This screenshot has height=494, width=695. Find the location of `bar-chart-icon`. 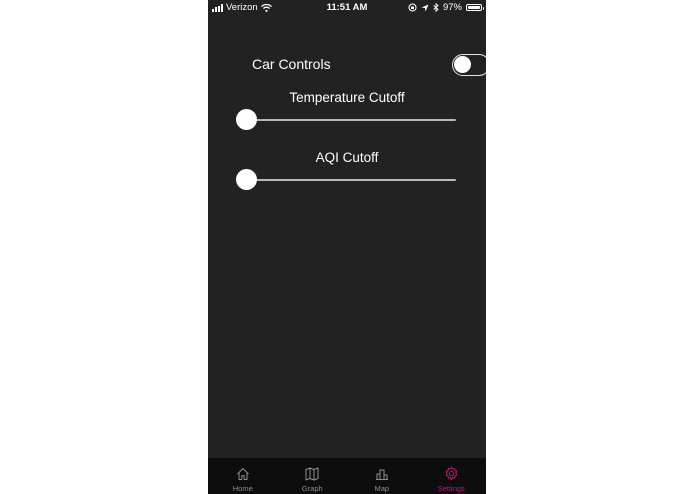

bar-chart-icon is located at coordinates (381, 474).